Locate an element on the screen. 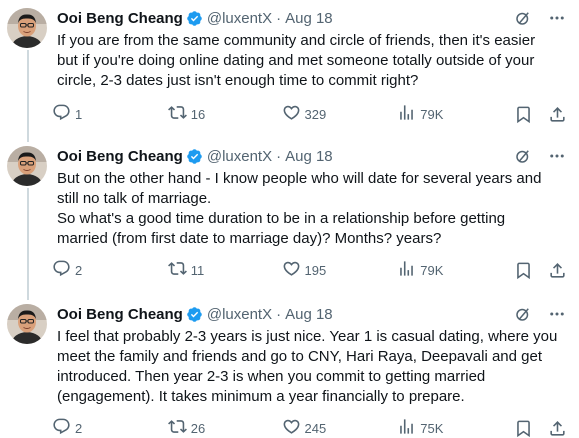  tweet-action-bar: 1 16 329 79K is located at coordinates (309, 114).